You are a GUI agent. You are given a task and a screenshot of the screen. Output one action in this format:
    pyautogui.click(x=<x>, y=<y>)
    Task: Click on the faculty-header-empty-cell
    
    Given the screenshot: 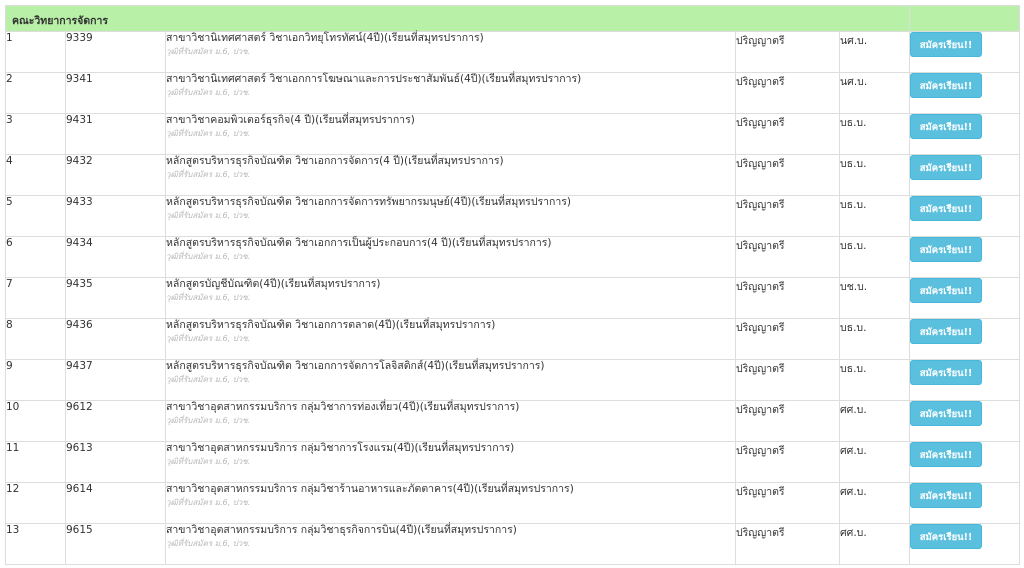 What is the action you would take?
    pyautogui.click(x=965, y=18)
    